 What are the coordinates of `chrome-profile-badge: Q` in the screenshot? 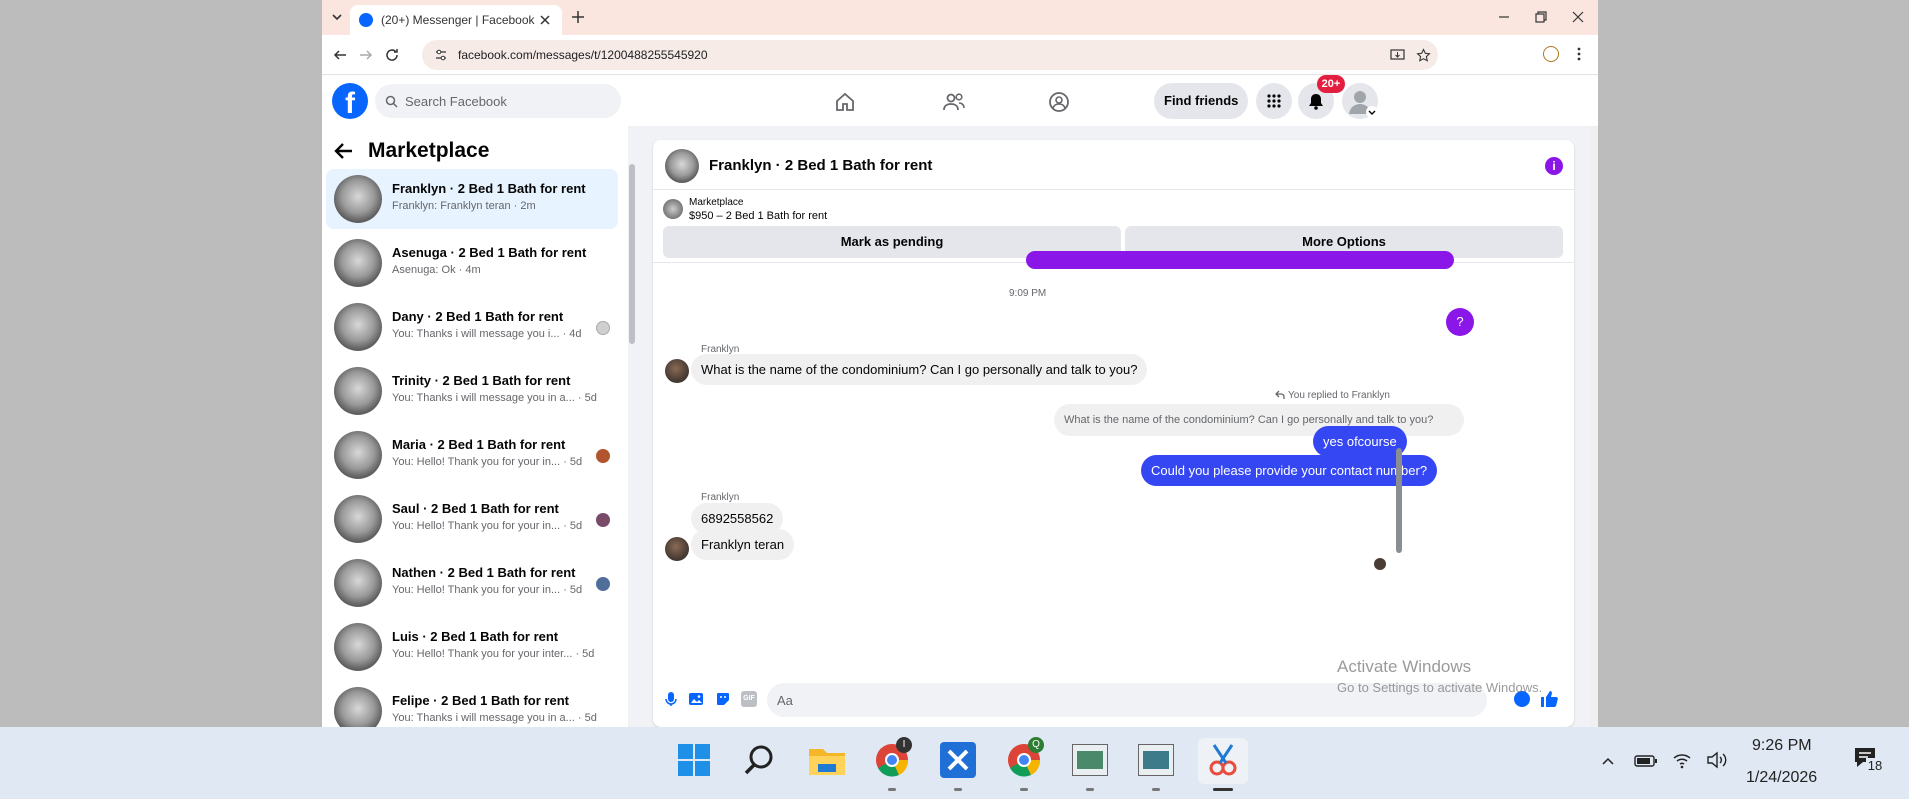 It's located at (1036, 745).